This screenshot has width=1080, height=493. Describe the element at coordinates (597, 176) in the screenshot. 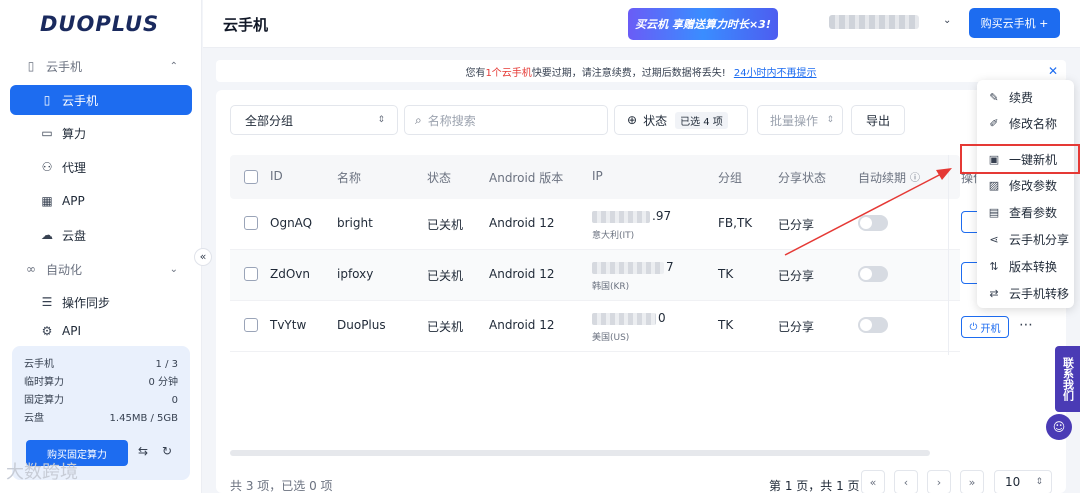

I see `col-ip: IP` at that location.